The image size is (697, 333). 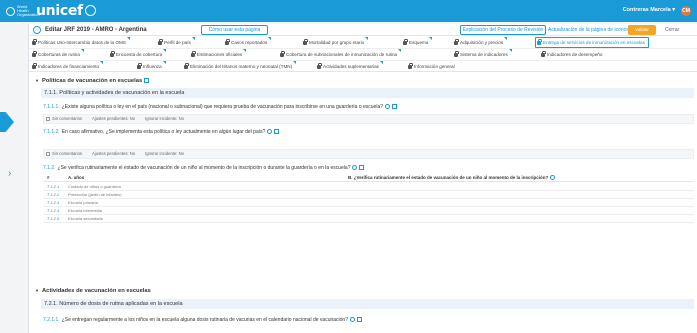 I want to click on avatar: CM, so click(x=686, y=11).